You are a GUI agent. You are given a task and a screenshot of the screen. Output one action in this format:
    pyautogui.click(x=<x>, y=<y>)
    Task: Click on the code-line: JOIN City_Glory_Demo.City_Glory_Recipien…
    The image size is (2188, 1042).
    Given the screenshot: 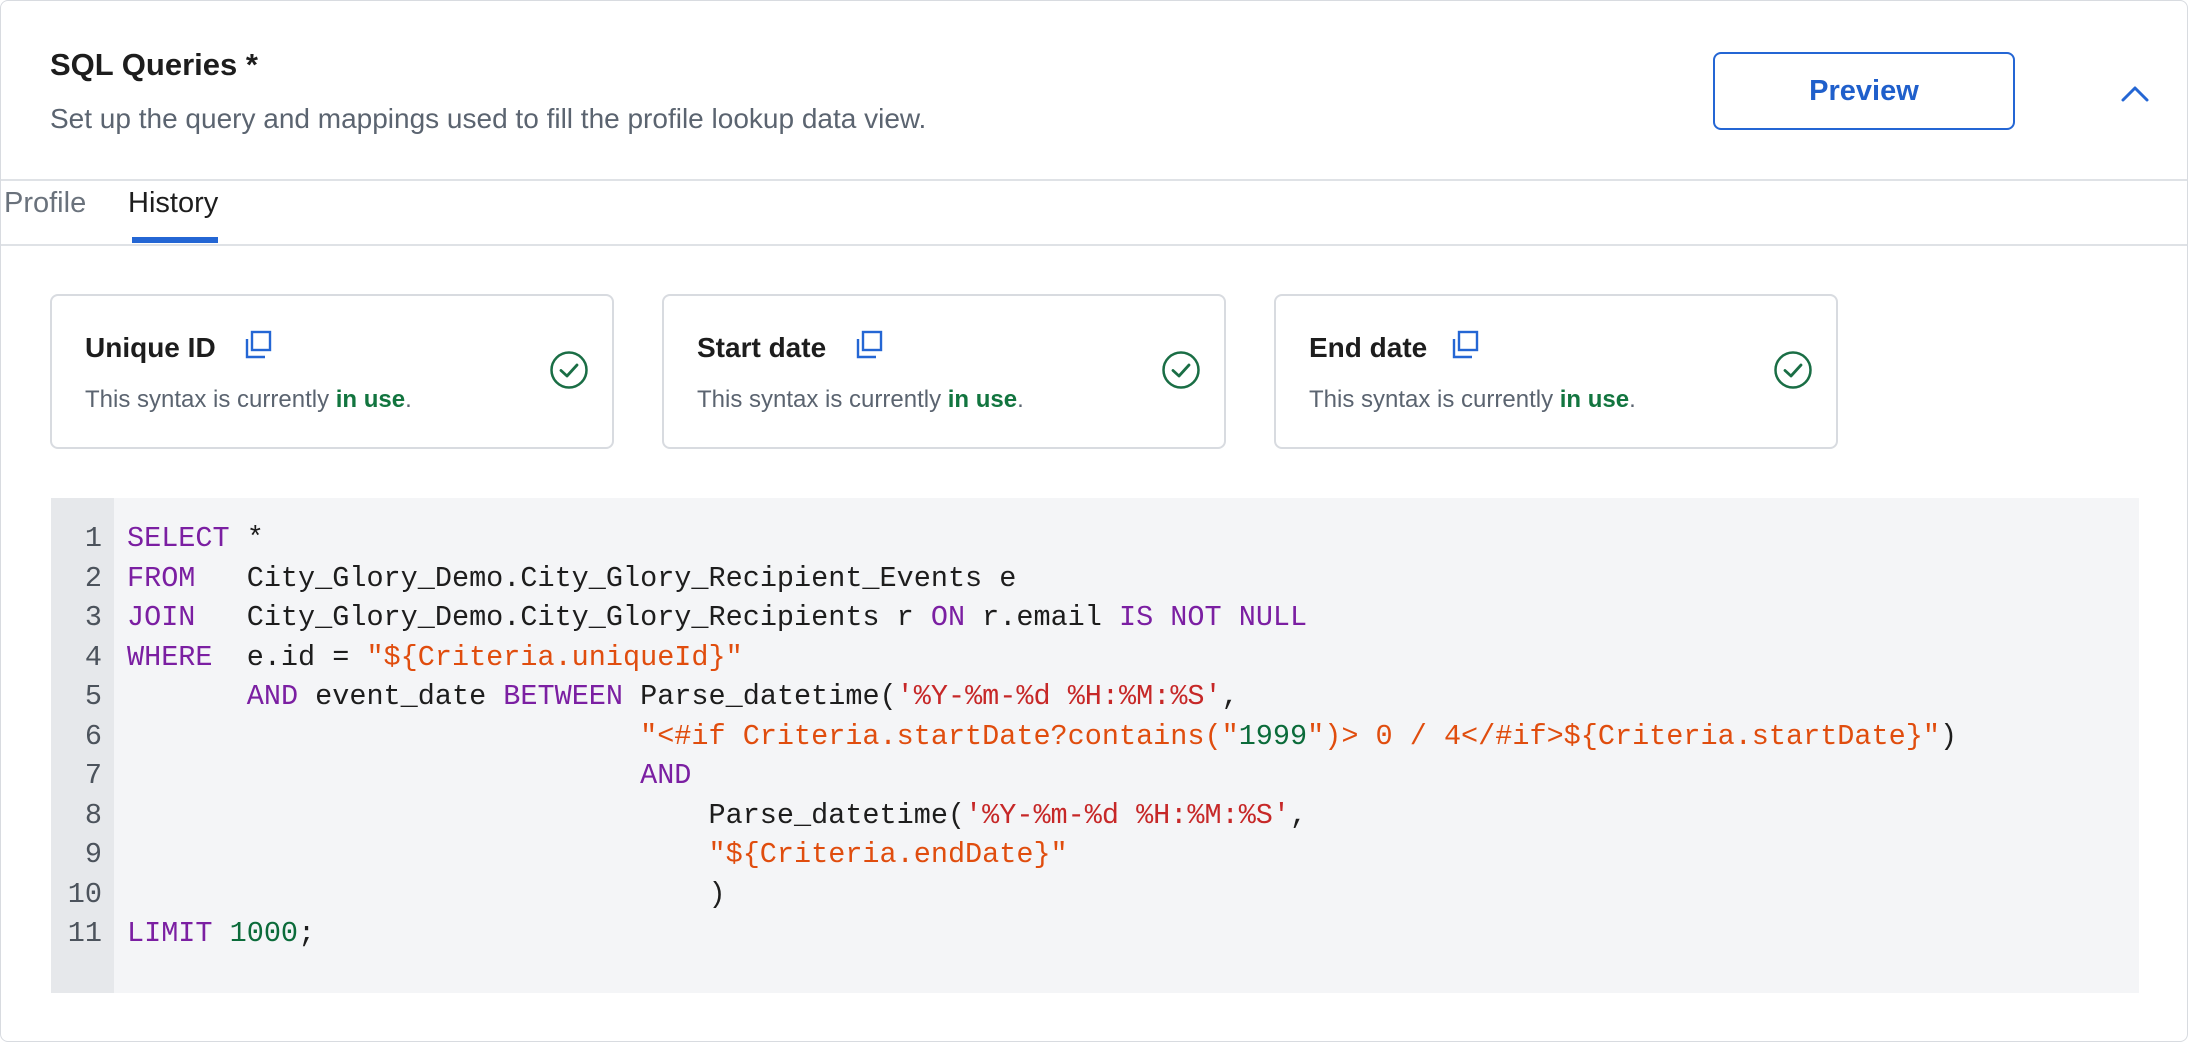 What is the action you would take?
    pyautogui.click(x=717, y=617)
    